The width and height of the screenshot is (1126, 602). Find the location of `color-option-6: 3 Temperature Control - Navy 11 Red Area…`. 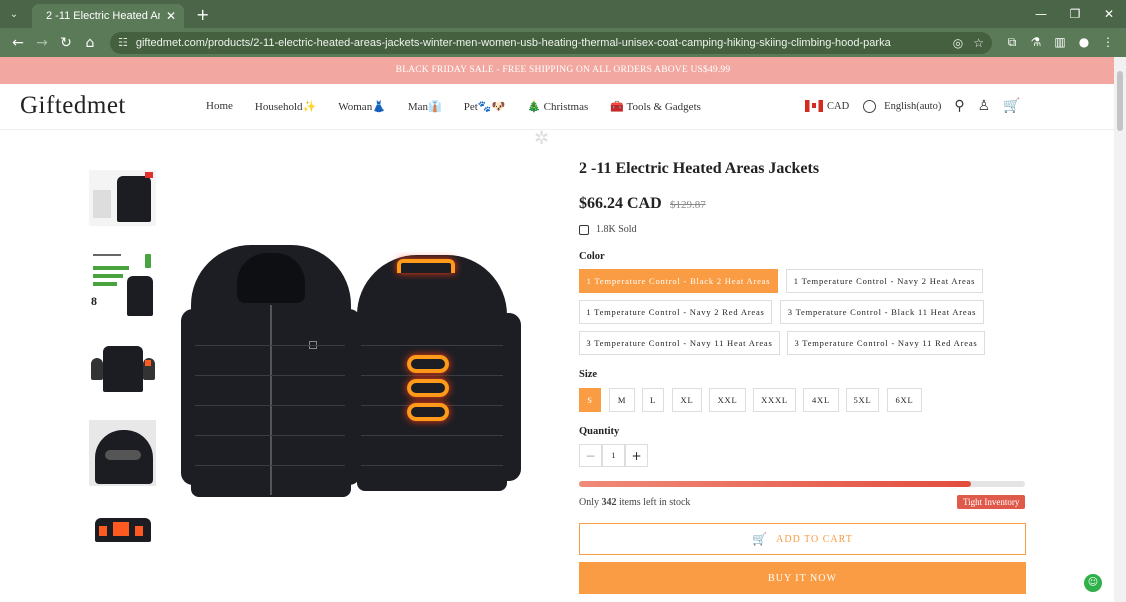

color-option-6: 3 Temperature Control - Navy 11 Red Area… is located at coordinates (886, 343).